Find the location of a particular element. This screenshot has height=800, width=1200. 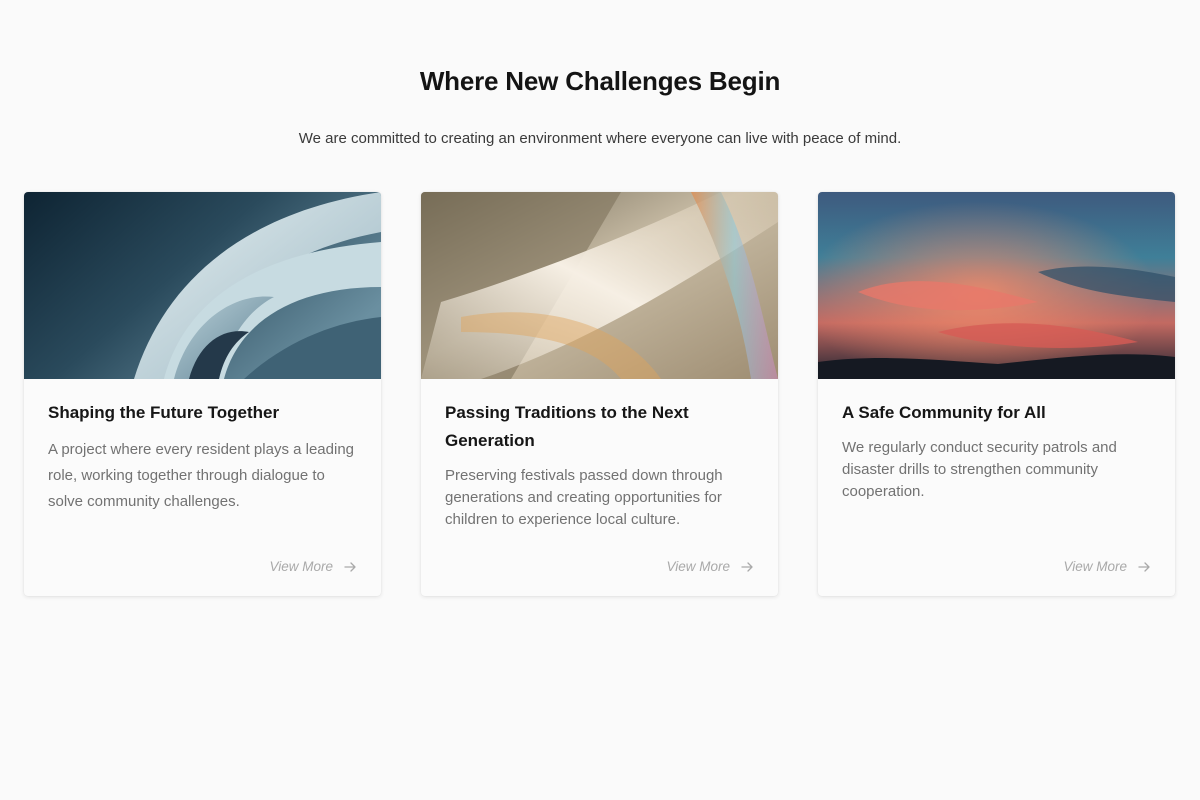

section-title: Where New Challenges Begin is located at coordinates (600, 81).